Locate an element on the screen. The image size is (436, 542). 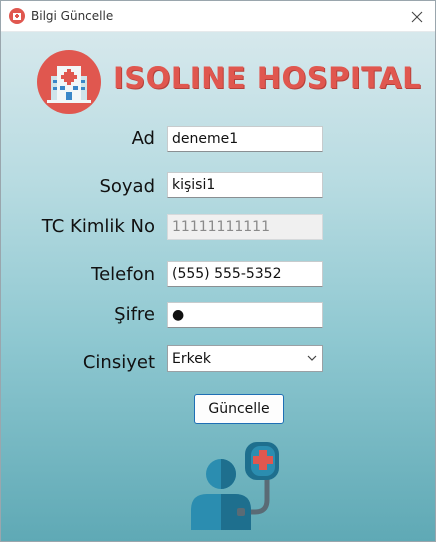
title-bar: Bilgi Güncelle is located at coordinates (218, 16).